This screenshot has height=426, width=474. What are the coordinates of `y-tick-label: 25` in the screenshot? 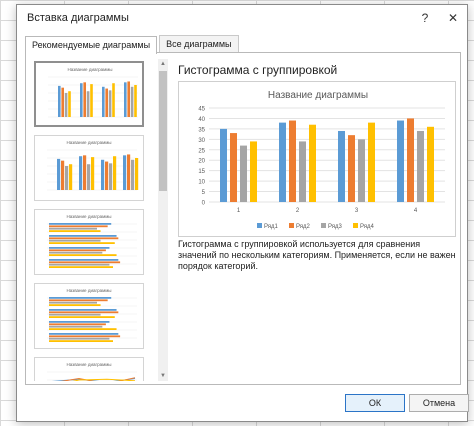 It's located at (201, 151).